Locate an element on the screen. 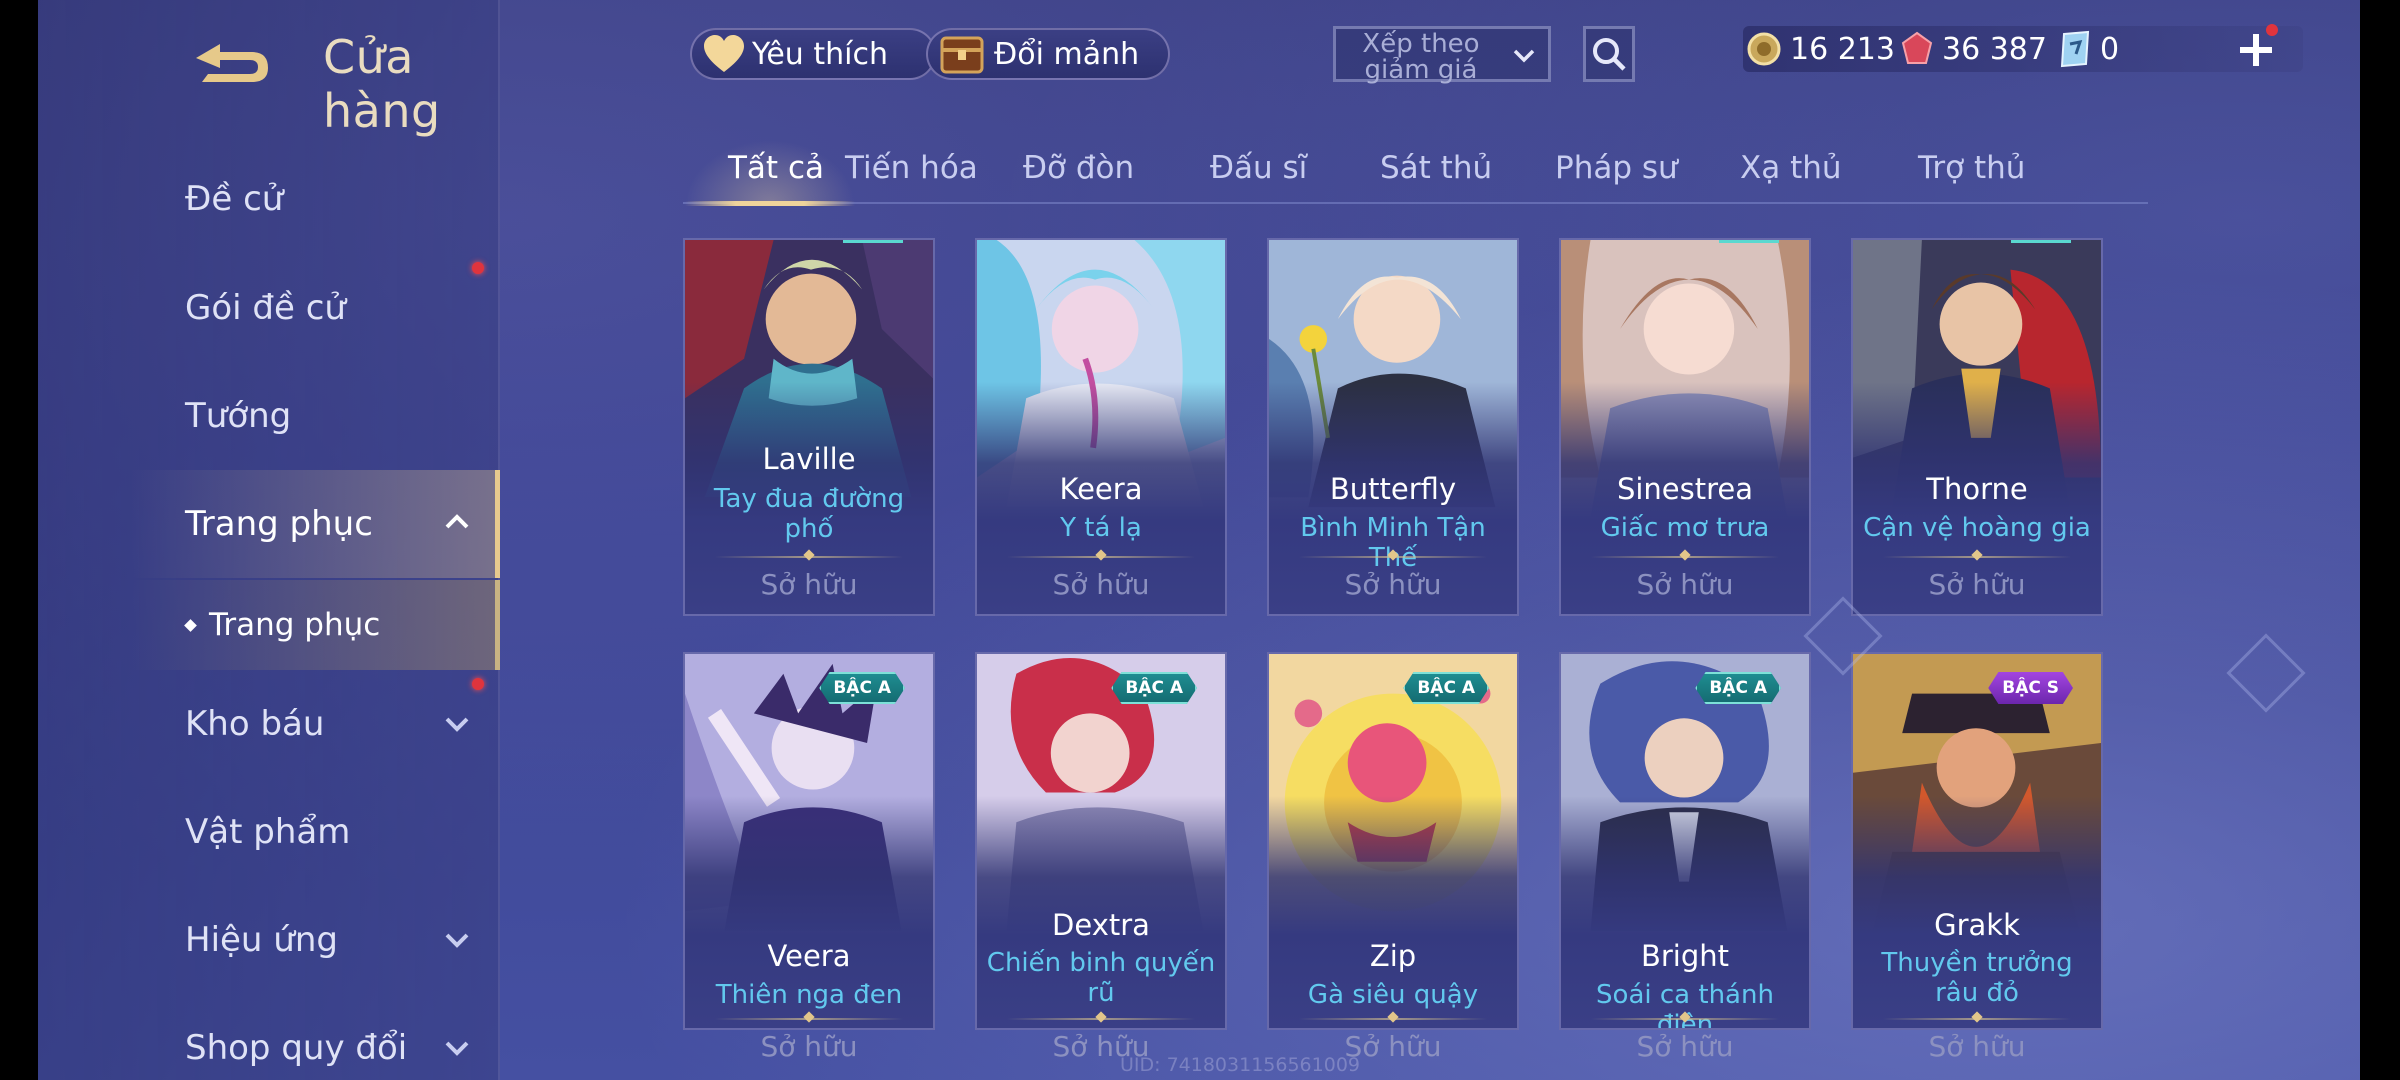 Image resolution: width=2400 pixels, height=1080 pixels. skin-name: Thuyền trưởng râu đỏ is located at coordinates (1977, 978).